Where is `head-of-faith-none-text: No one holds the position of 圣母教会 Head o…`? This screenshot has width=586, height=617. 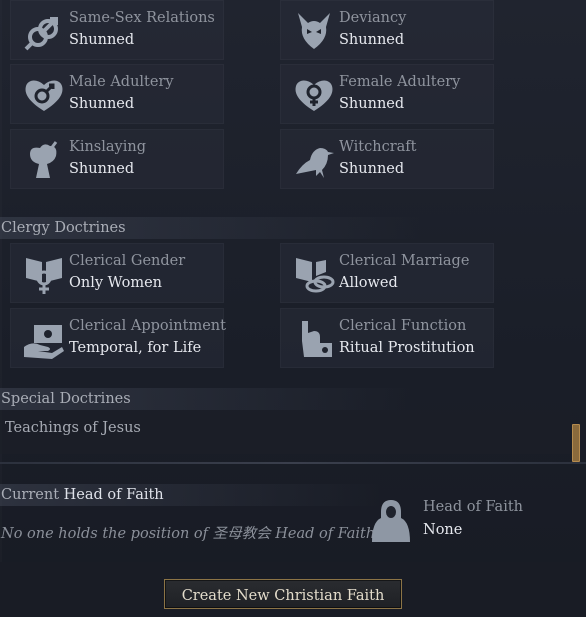 head-of-faith-none-text: No one holds the position of 圣母教会 Head o… is located at coordinates (188, 534).